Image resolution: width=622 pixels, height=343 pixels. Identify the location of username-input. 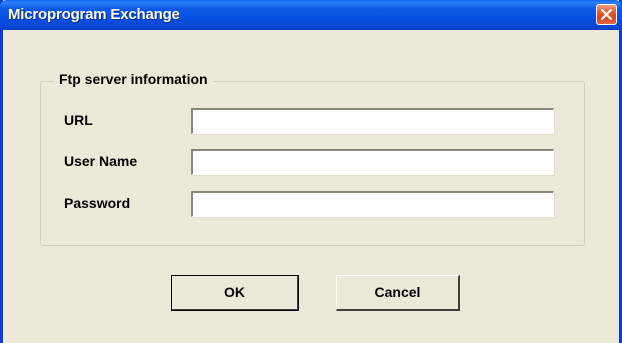
(372, 162).